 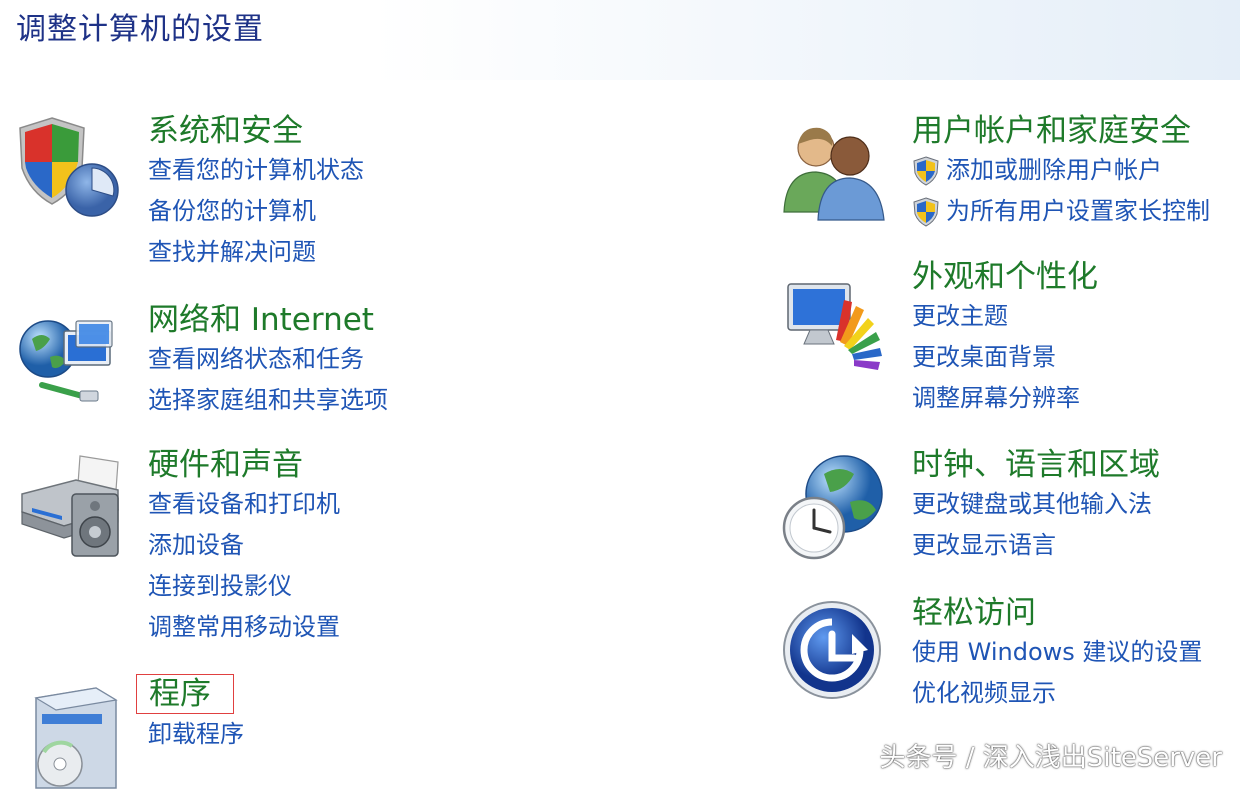 I want to click on link-optimize-visual-display: 优化视频显示, so click(x=1057, y=693).